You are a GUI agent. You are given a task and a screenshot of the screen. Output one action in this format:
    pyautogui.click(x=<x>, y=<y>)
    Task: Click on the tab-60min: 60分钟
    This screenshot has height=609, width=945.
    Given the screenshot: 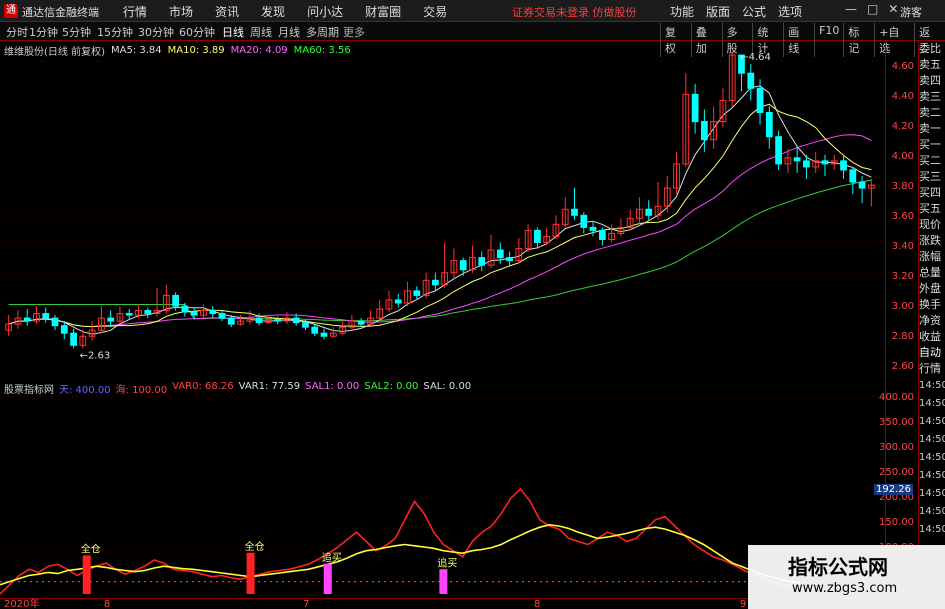 What is the action you would take?
    pyautogui.click(x=197, y=32)
    